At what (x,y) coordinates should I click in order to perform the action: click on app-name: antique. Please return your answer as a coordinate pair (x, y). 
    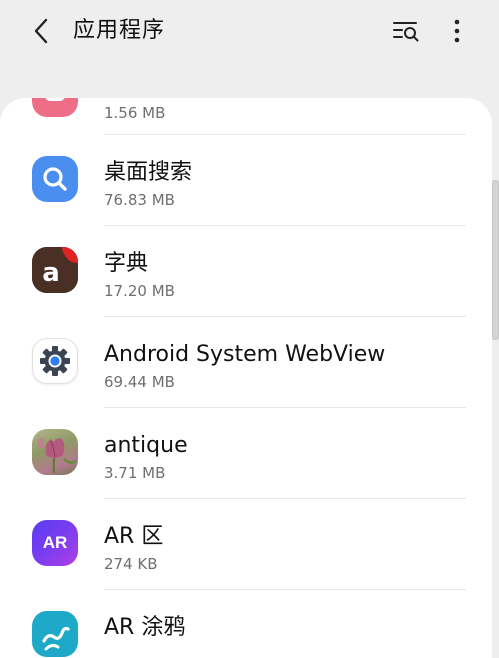
    Looking at the image, I should click on (146, 445).